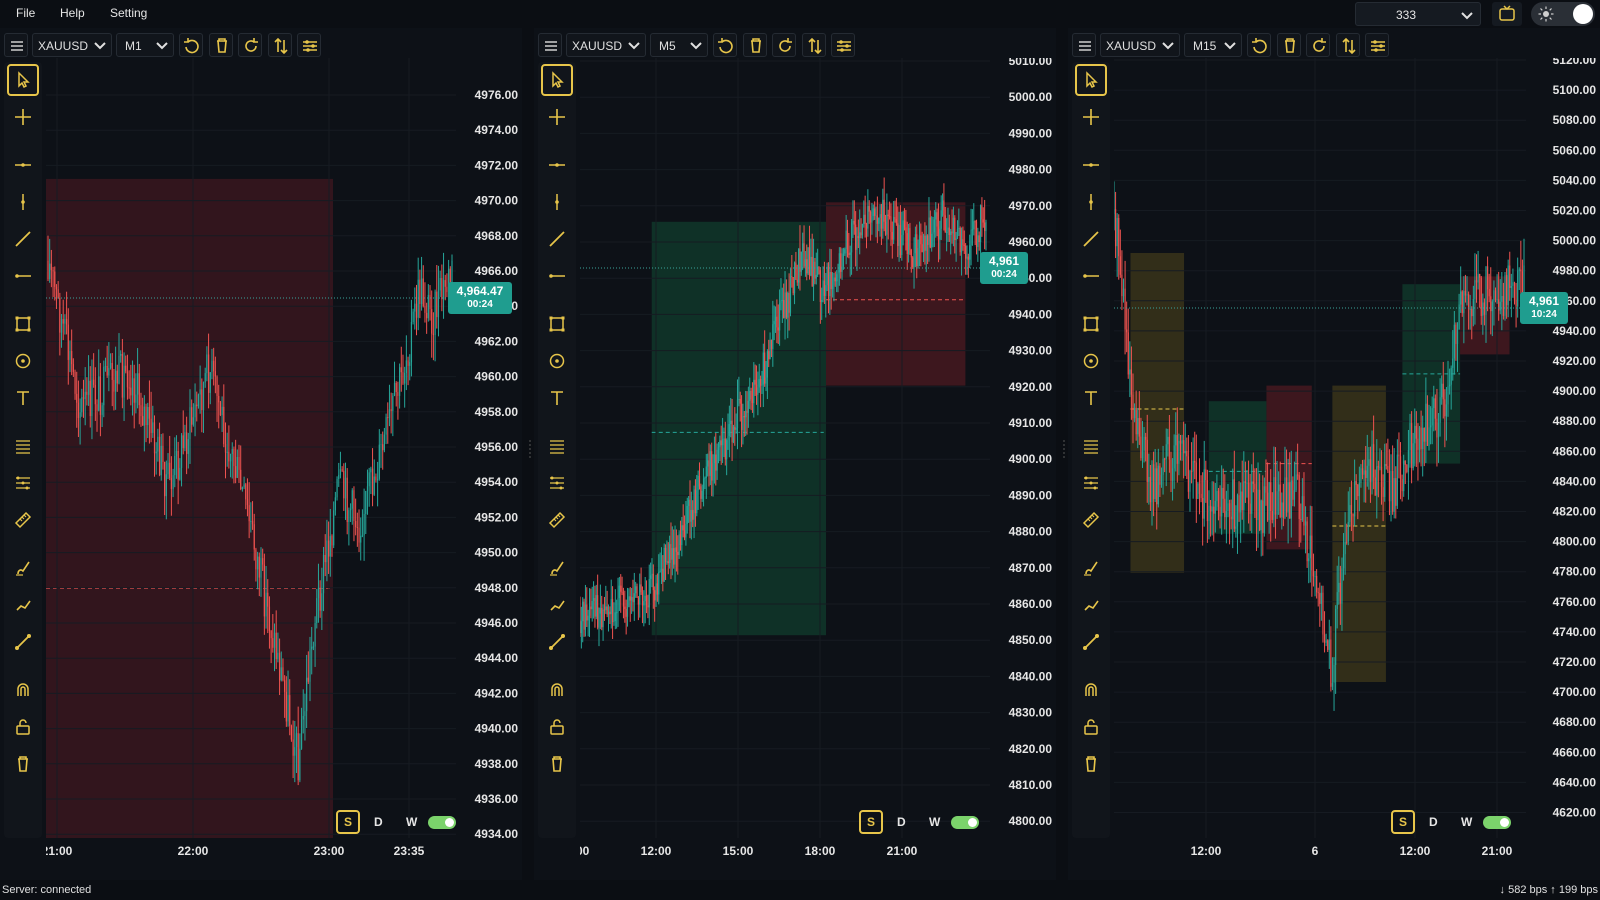  I want to click on timeframe-select: M15, so click(1213, 45).